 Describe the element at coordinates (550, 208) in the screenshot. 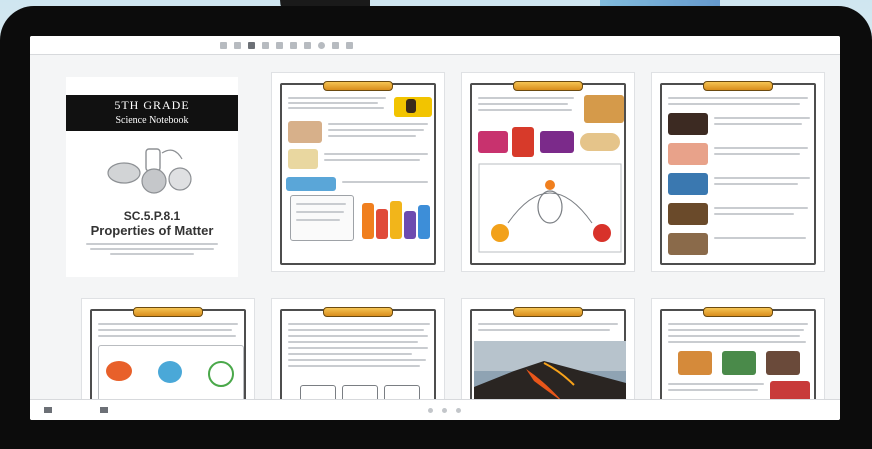

I see `states-diagram` at that location.